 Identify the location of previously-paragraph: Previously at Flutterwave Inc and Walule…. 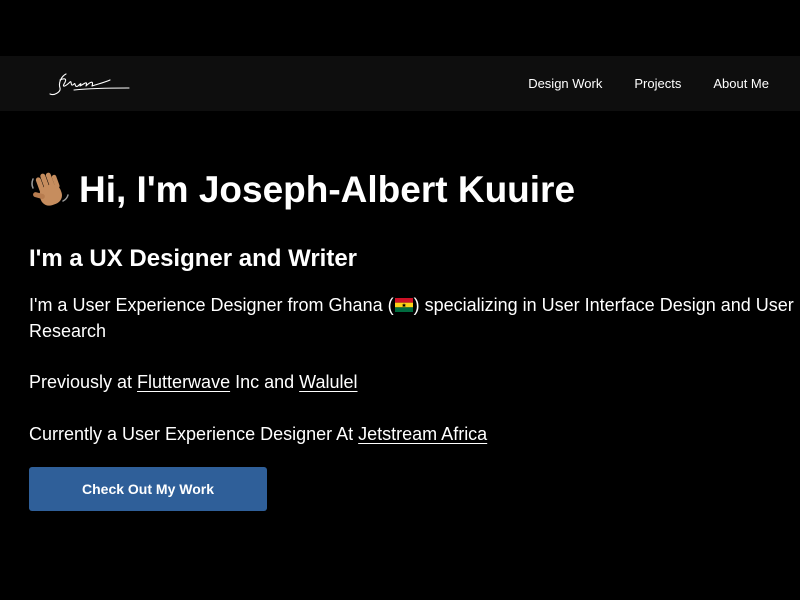
(193, 382).